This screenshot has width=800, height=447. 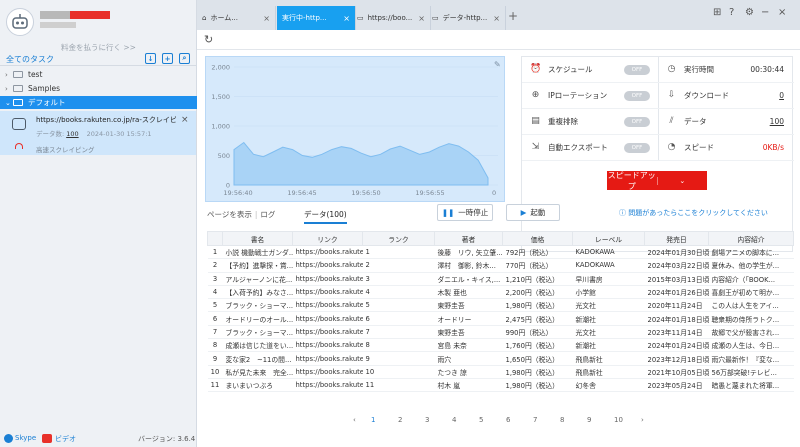 What do you see at coordinates (637, 121) in the screenshot?
I see `dedupe-toggle: OFF` at bounding box center [637, 121].